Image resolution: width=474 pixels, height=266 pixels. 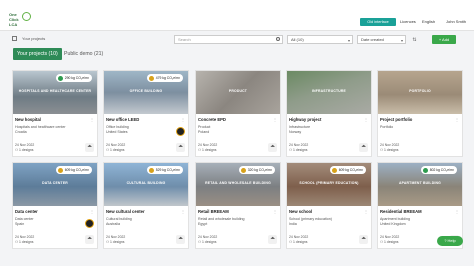 I want to click on project-country: Poland, so click(x=204, y=131).